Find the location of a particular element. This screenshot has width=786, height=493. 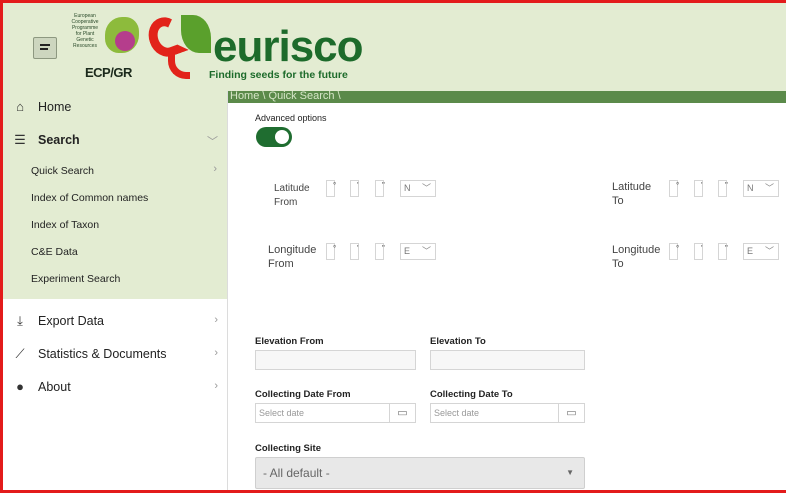

sidebar-subitem-taxon: Index of Taxon is located at coordinates (115, 224).